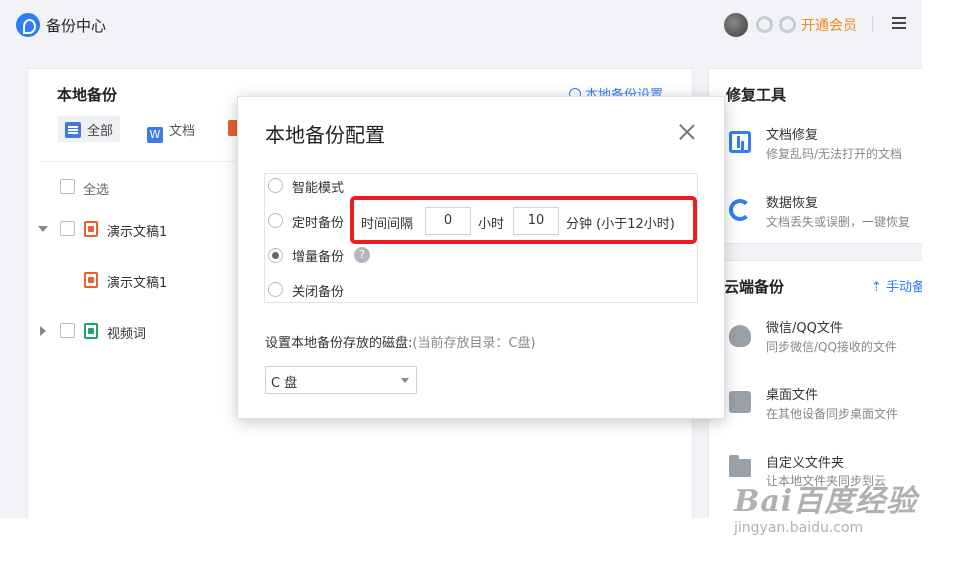 The width and height of the screenshot is (959, 565). I want to click on collapse-chevron-icon, so click(43, 331).